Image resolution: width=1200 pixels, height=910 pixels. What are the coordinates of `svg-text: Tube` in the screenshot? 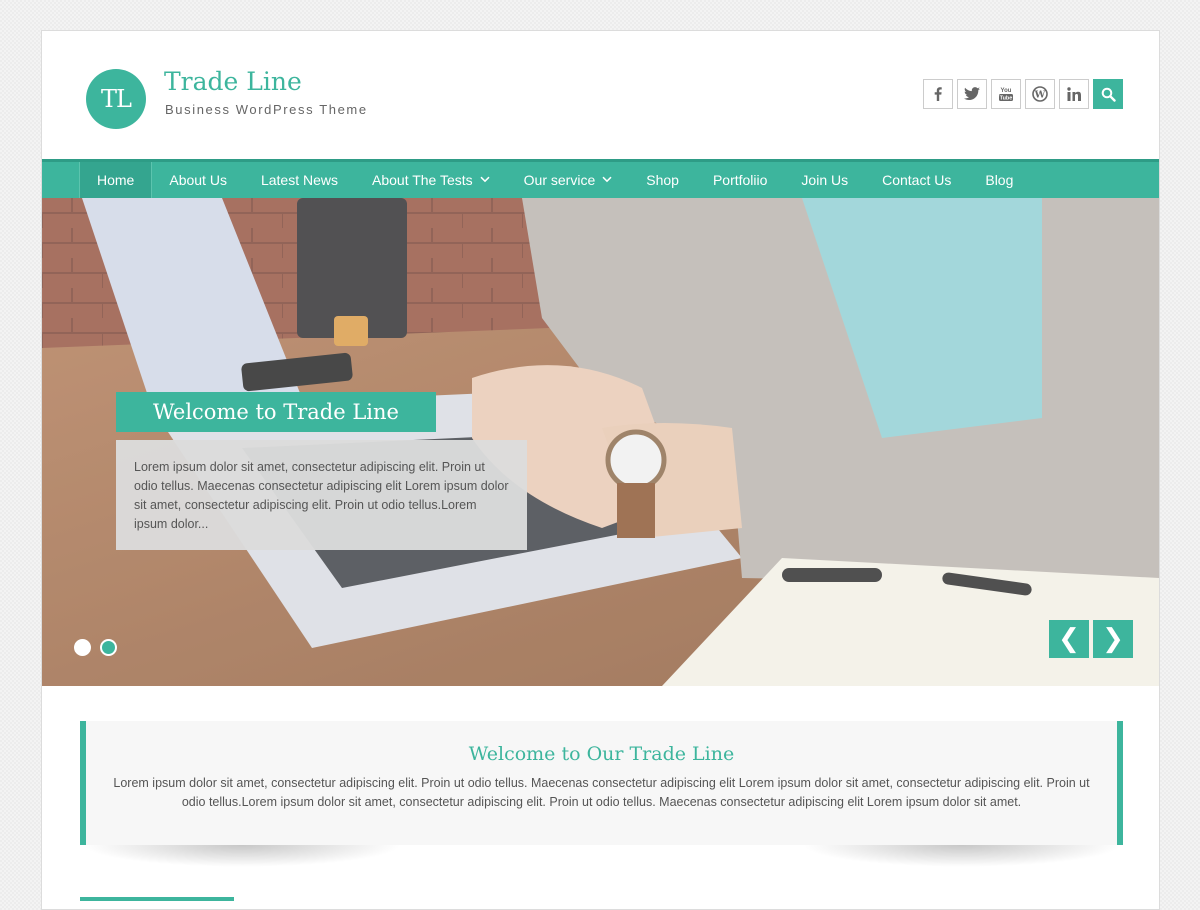 It's located at (1006, 99).